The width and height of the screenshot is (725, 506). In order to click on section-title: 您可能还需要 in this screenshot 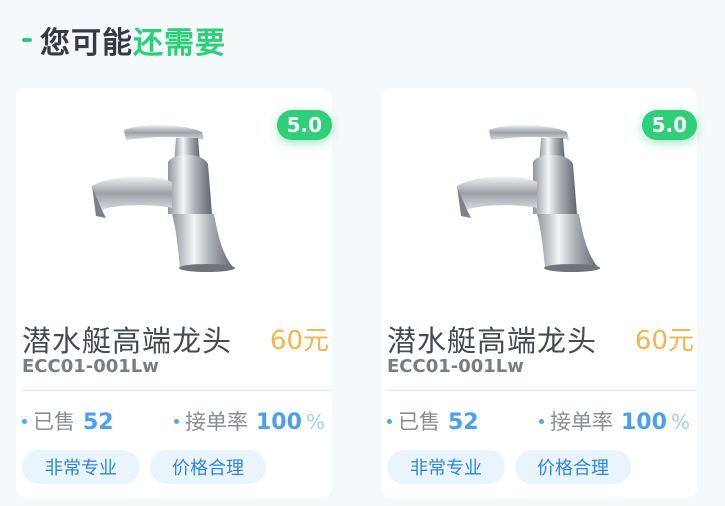, I will do `click(133, 40)`.